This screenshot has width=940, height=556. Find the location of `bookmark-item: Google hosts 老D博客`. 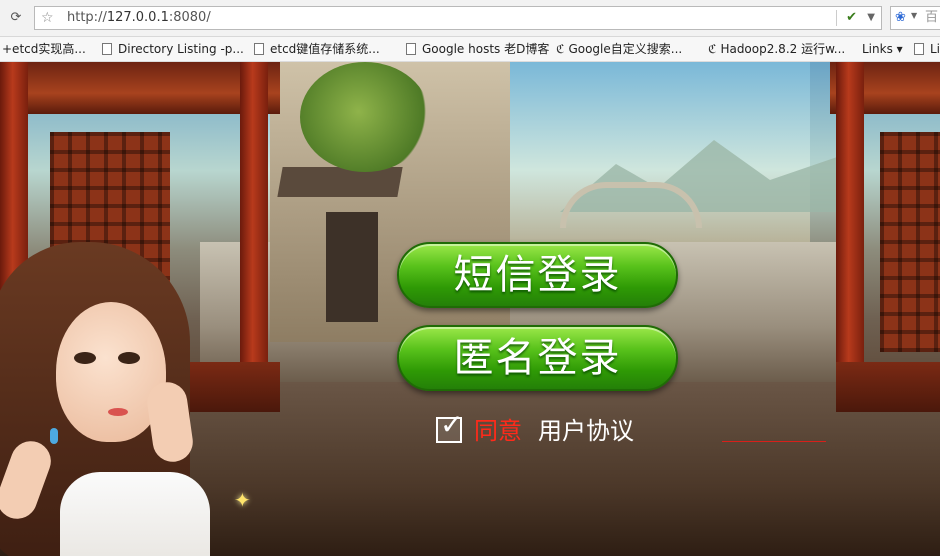

bookmark-item: Google hosts 老D博客 is located at coordinates (477, 49).